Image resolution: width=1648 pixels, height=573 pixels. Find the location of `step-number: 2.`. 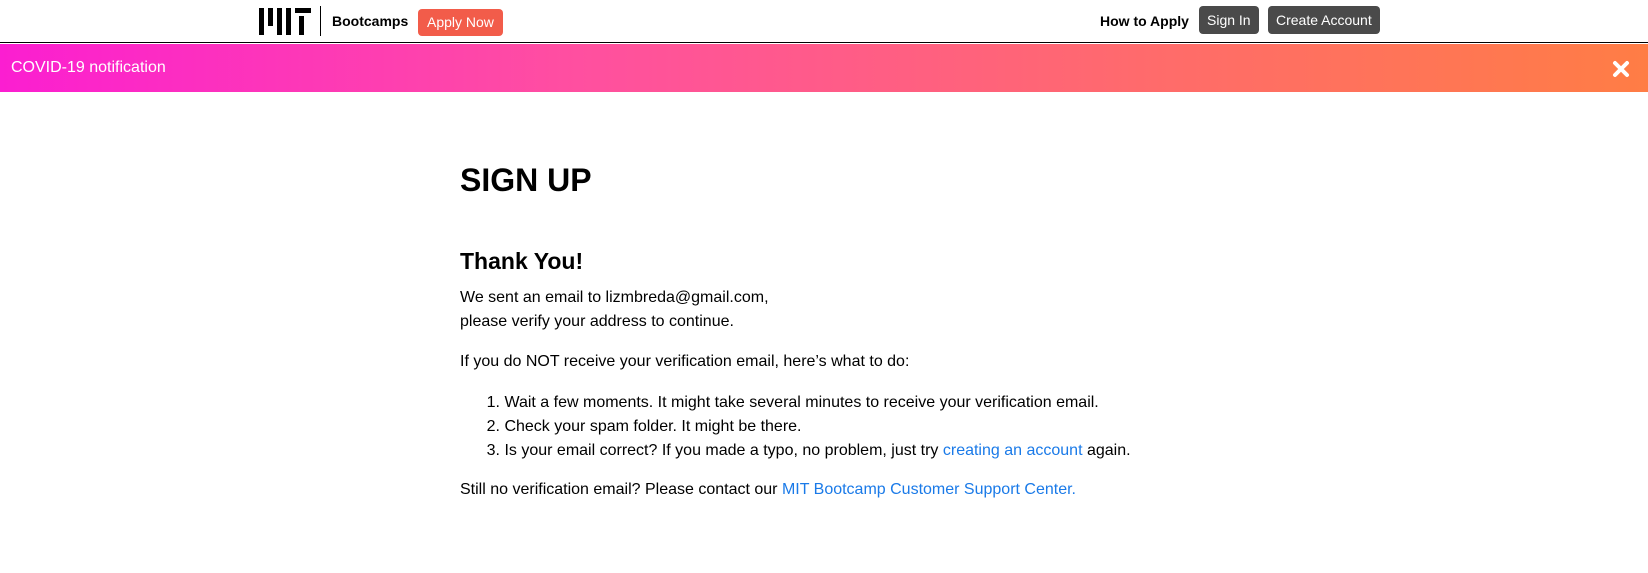

step-number: 2. is located at coordinates (493, 426).